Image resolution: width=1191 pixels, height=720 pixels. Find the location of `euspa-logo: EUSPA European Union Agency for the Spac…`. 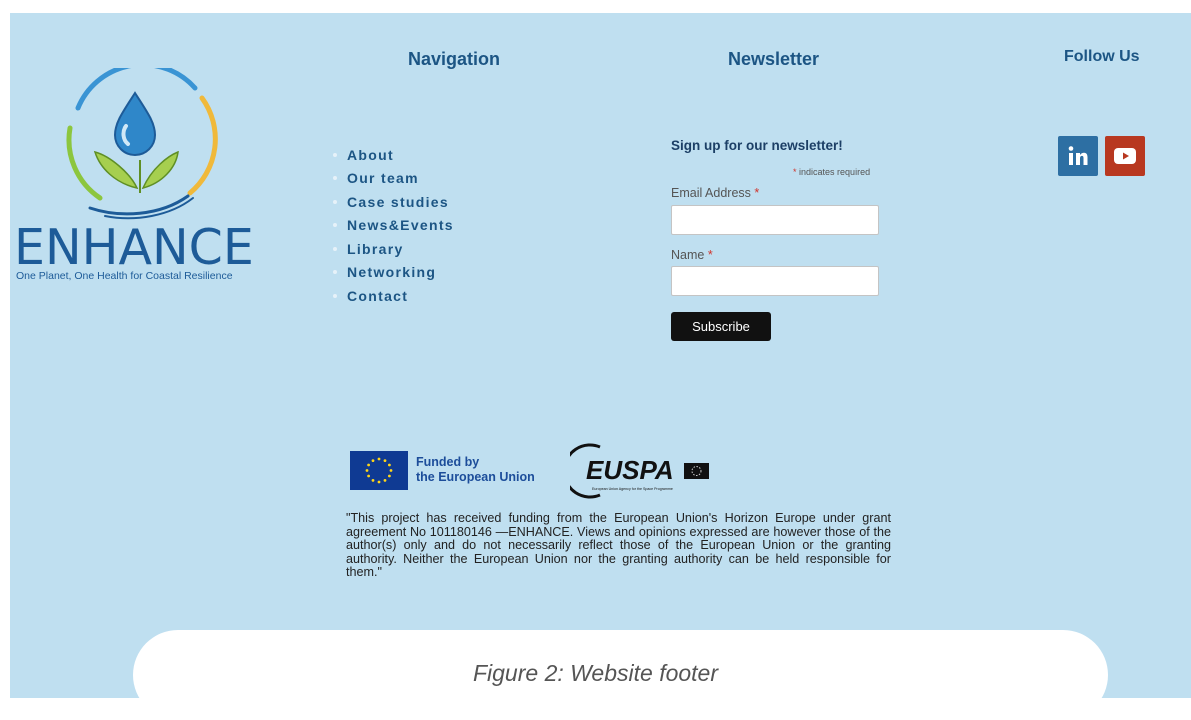

euspa-logo: EUSPA European Union Agency for the Spac… is located at coordinates (639, 471).